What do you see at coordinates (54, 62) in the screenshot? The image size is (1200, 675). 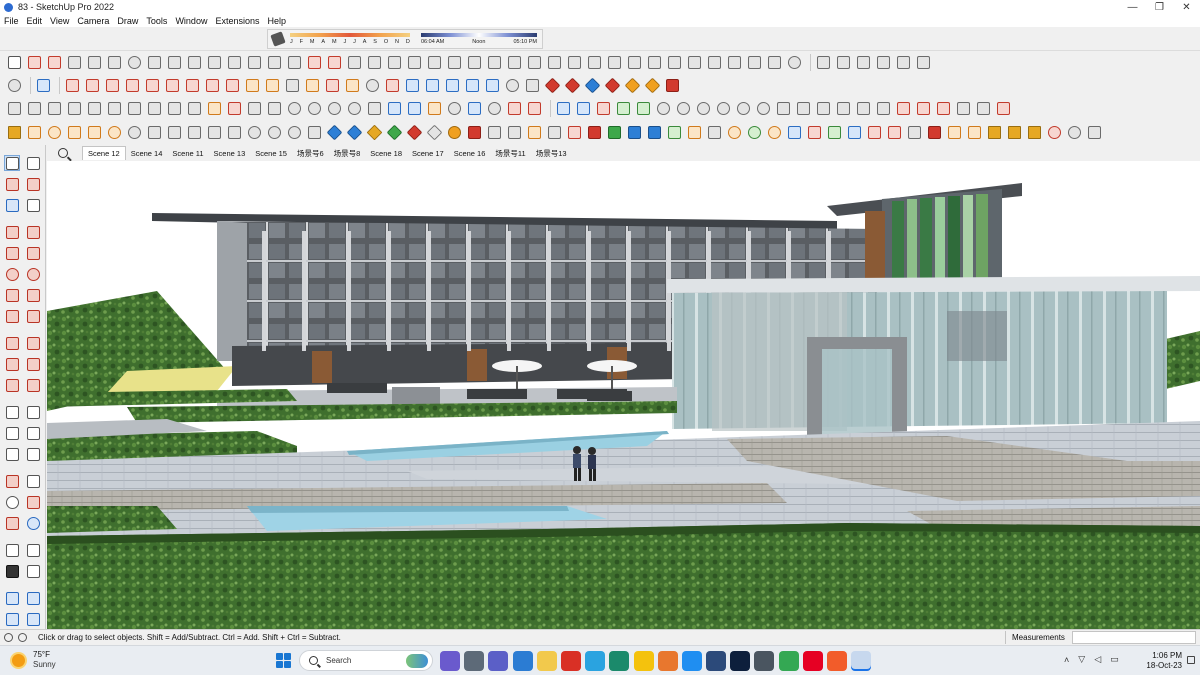 I see `rectangle-tool-icon` at bounding box center [54, 62].